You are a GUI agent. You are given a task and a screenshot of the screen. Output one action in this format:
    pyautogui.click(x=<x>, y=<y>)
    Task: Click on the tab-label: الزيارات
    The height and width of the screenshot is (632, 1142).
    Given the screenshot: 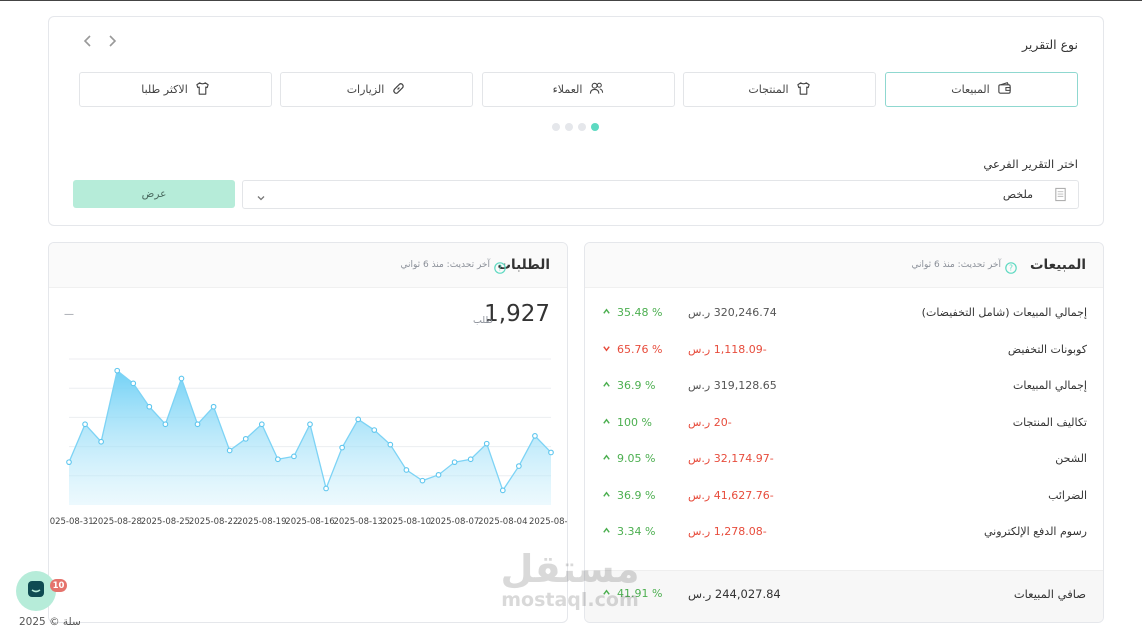 What is the action you would take?
    pyautogui.click(x=365, y=89)
    